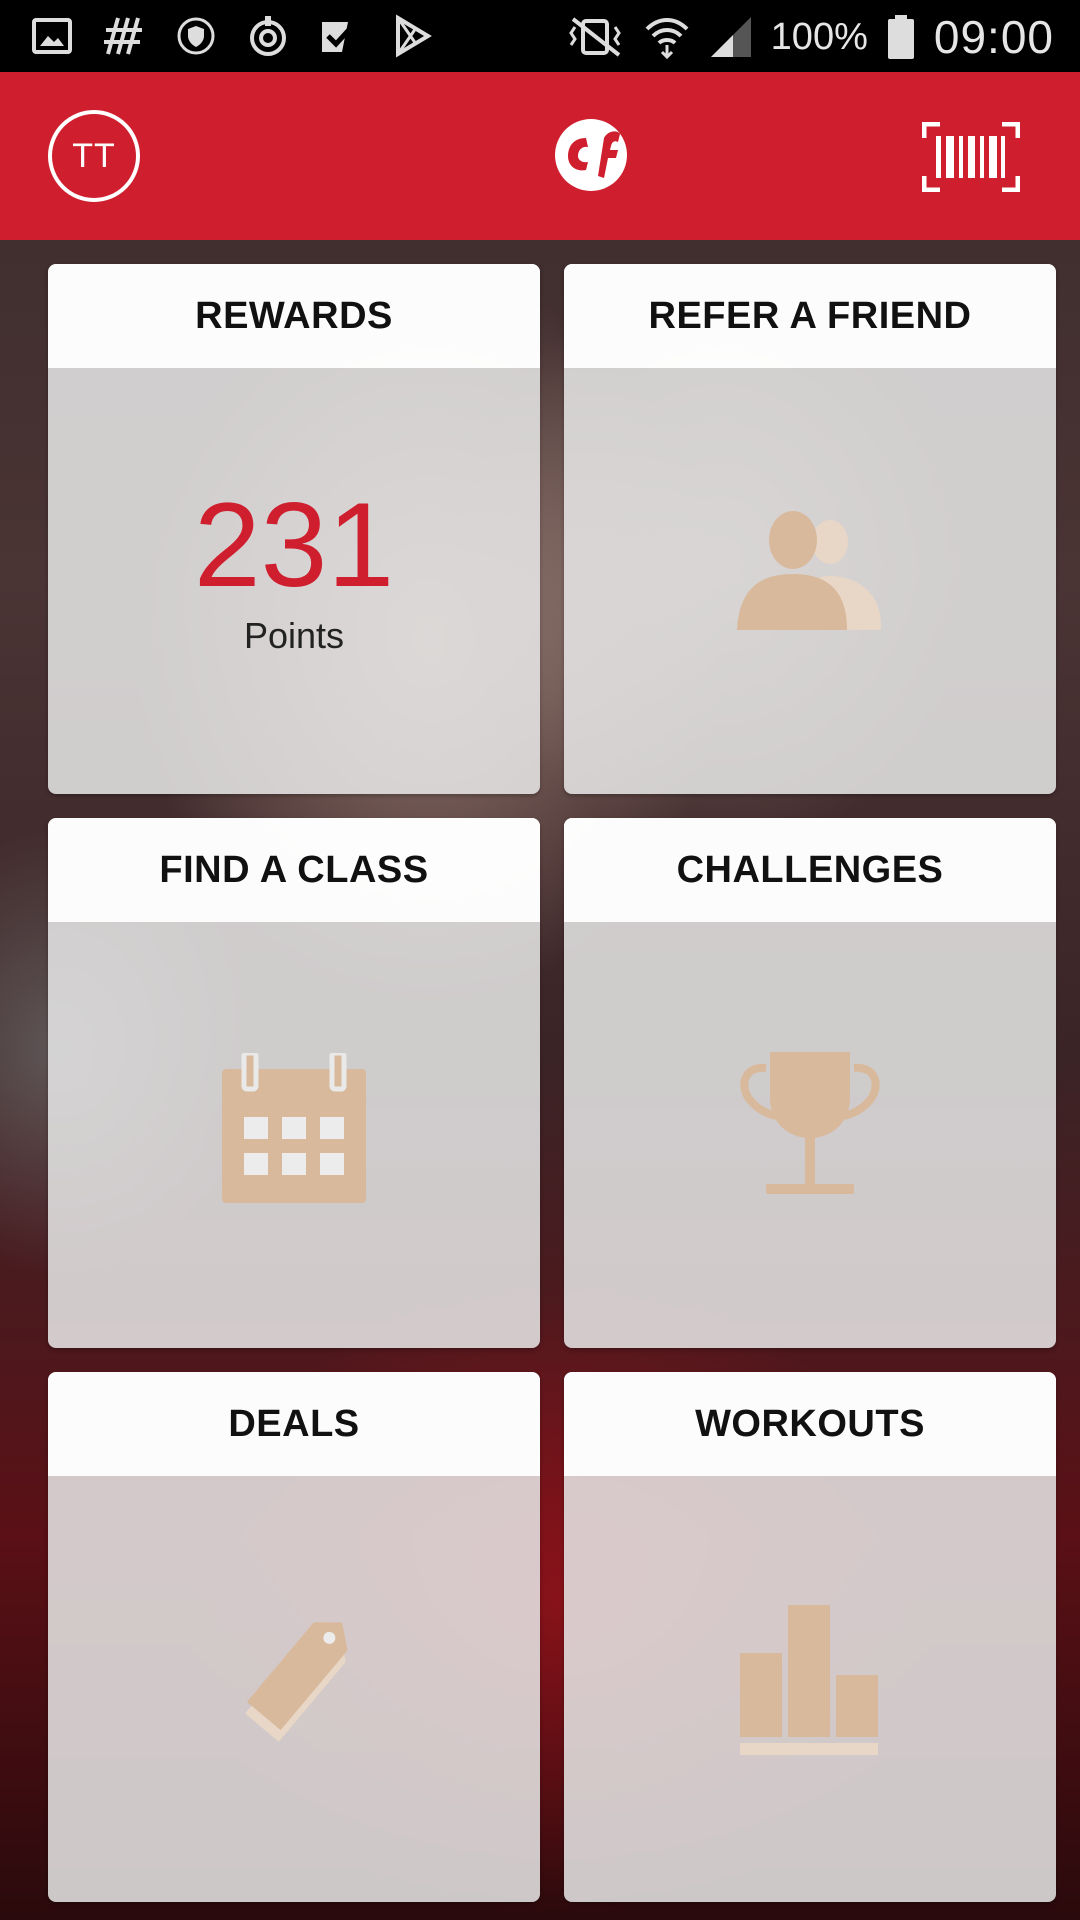  What do you see at coordinates (123, 36) in the screenshot?
I see `hashtag-icon` at bounding box center [123, 36].